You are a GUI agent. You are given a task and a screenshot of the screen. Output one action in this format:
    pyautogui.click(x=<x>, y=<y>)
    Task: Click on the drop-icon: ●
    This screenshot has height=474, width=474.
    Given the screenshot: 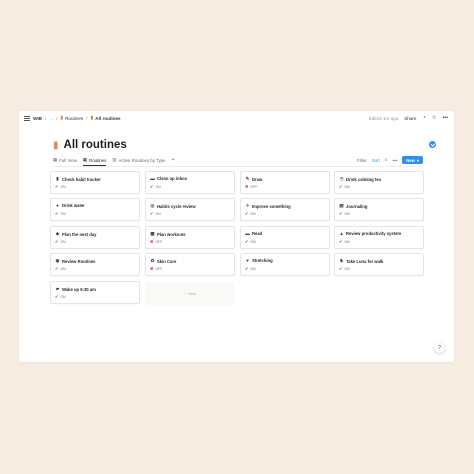 What is the action you would take?
    pyautogui.click(x=57, y=205)
    